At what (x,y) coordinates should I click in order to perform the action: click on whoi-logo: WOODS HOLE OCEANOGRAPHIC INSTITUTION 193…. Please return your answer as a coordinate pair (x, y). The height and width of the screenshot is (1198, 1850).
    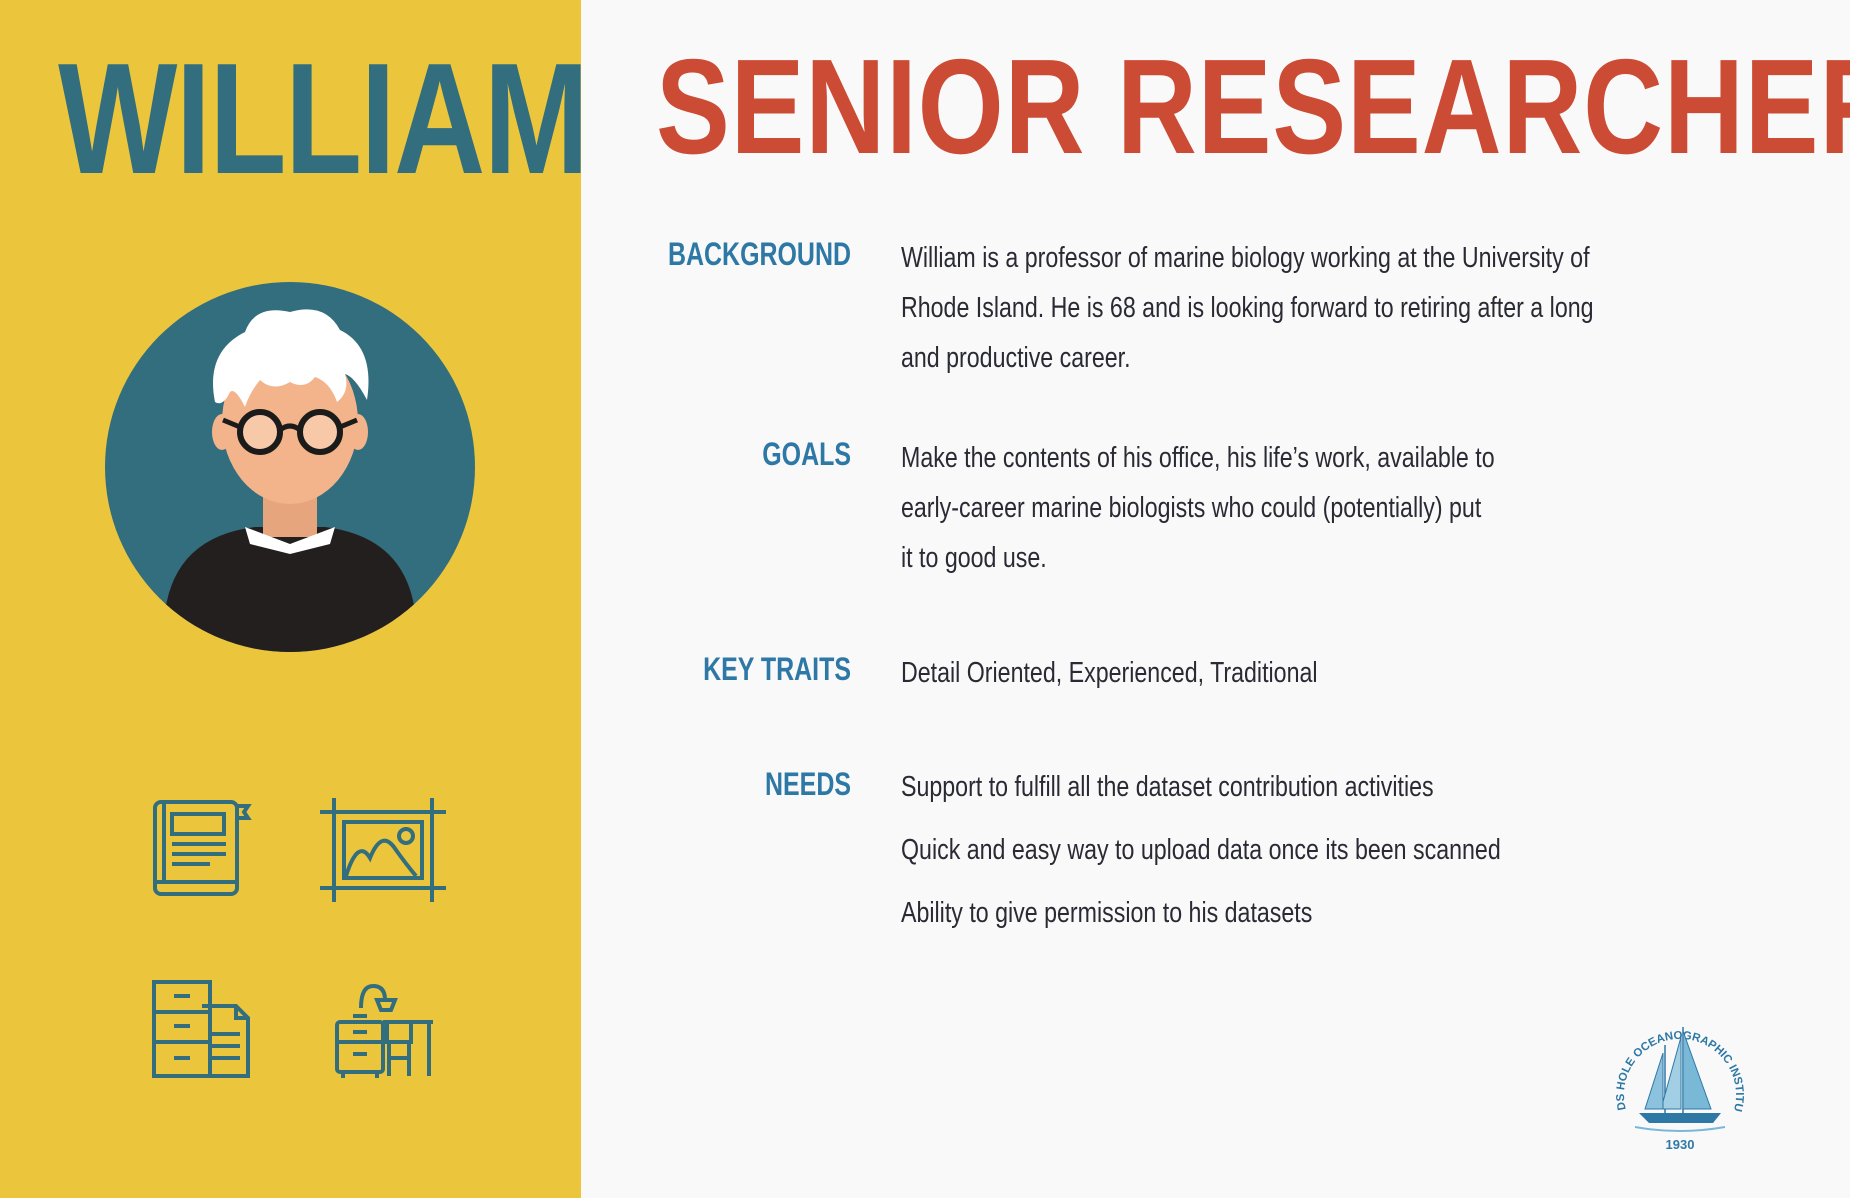
    Looking at the image, I should click on (1675, 1078).